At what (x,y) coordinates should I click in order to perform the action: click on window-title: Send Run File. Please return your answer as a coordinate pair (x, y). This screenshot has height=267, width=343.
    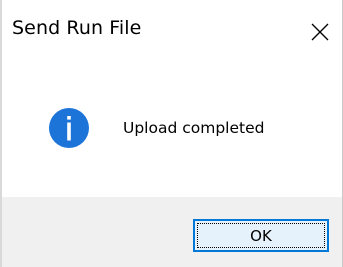
    Looking at the image, I should click on (77, 28).